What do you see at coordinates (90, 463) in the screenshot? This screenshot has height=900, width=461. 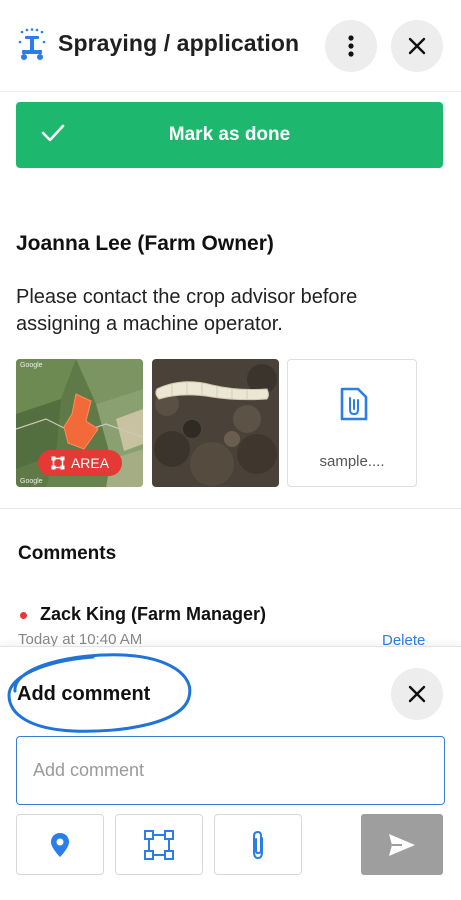 I see `area-badge-label: AREA` at bounding box center [90, 463].